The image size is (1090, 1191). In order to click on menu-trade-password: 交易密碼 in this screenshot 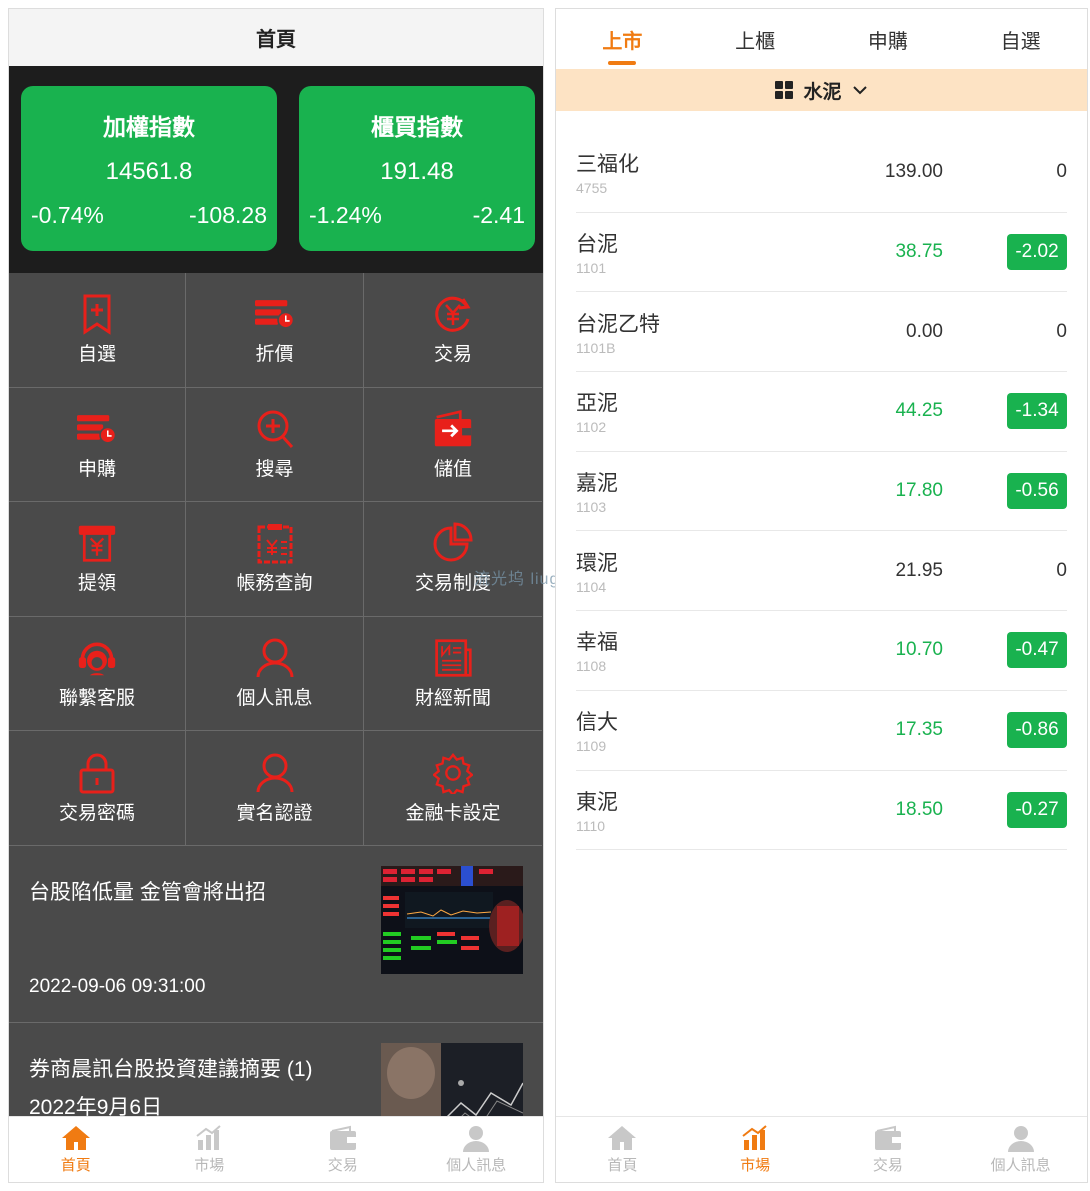, I will do `click(97, 788)`.